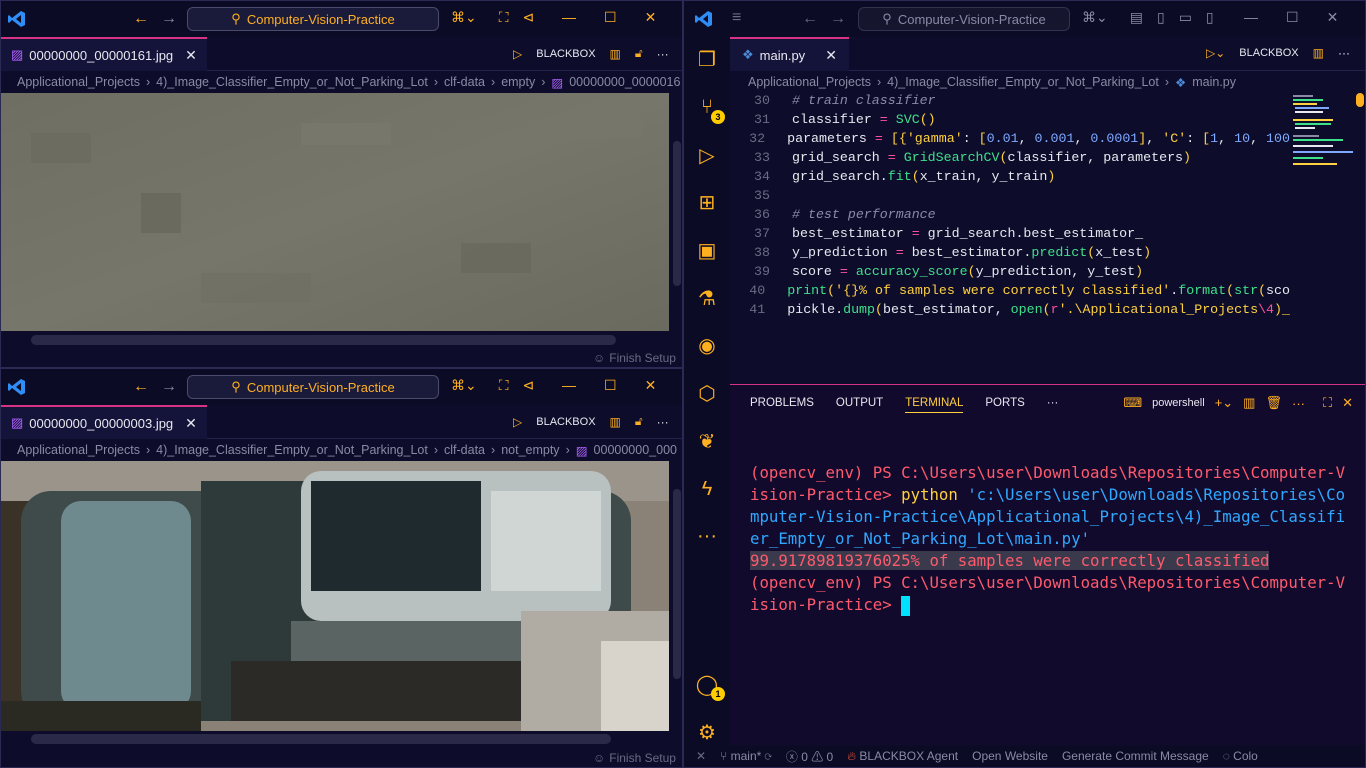 This screenshot has height=768, width=1366. I want to click on pin-icon: ⊲, so click(529, 17).